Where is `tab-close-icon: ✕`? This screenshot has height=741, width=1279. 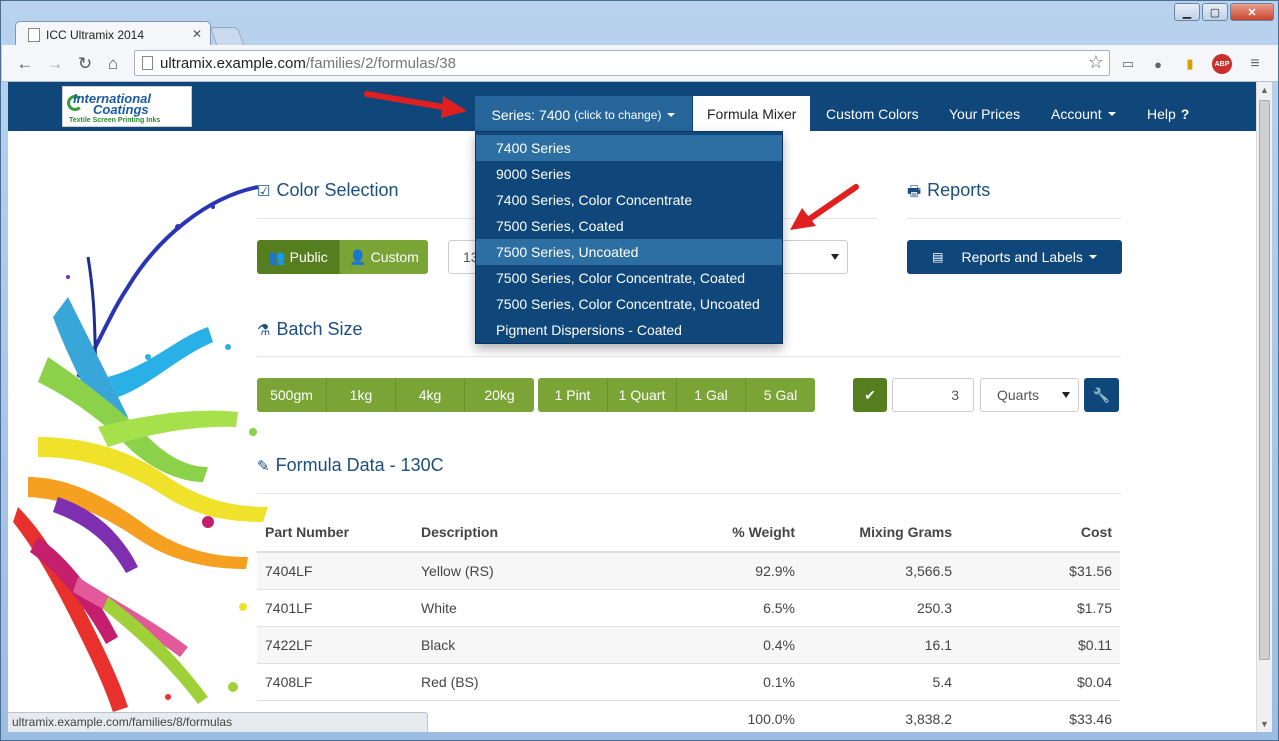 tab-close-icon: ✕ is located at coordinates (197, 34).